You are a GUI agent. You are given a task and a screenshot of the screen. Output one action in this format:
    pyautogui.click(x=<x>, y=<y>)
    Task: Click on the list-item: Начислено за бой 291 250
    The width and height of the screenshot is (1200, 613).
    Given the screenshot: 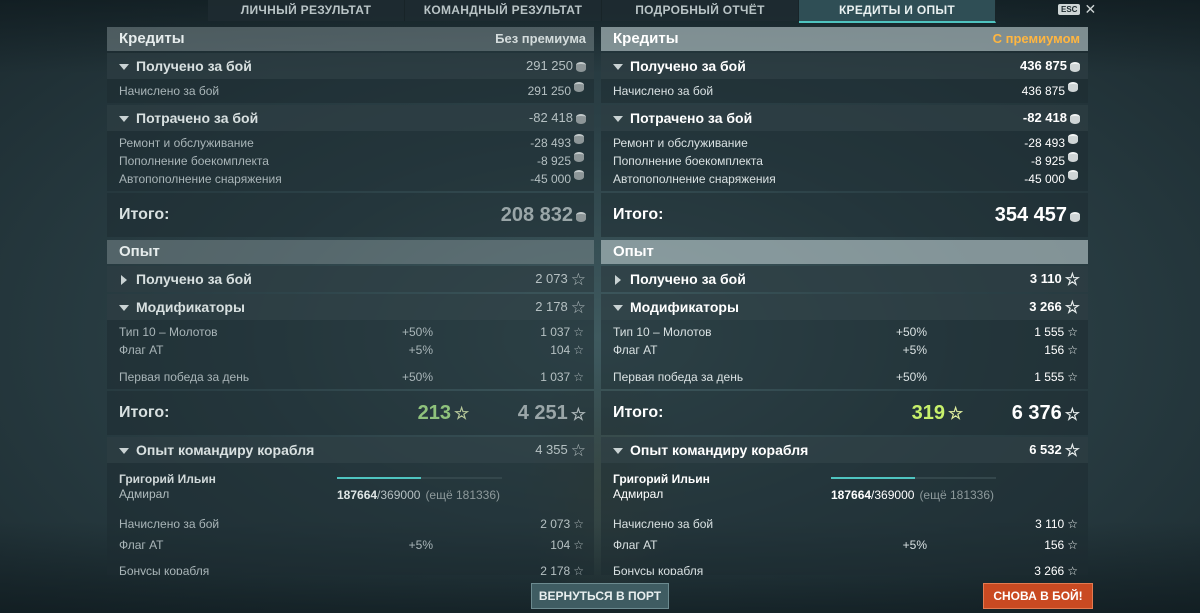 What is the action you would take?
    pyautogui.click(x=350, y=91)
    